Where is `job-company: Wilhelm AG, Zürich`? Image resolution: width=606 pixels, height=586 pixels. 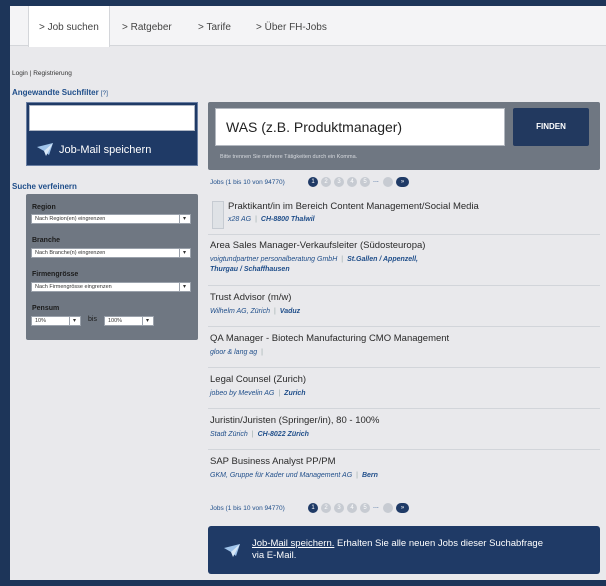
job-company: Wilhelm AG, Zürich is located at coordinates (240, 311).